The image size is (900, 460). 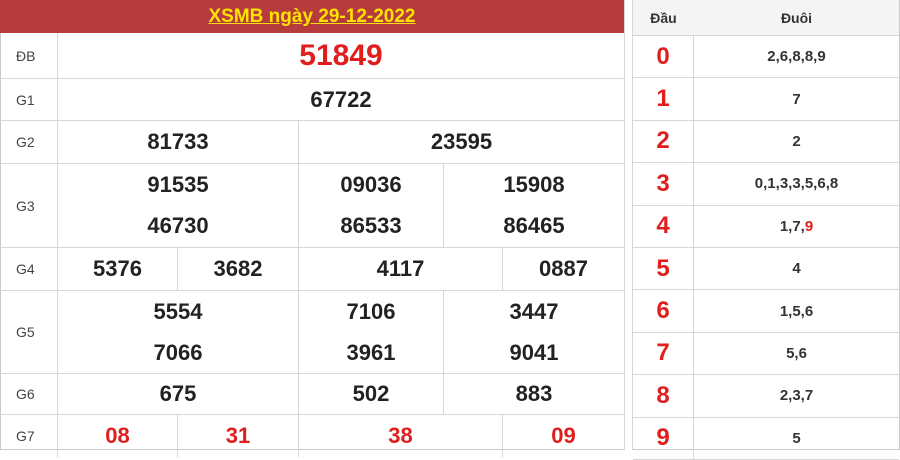 I want to click on loto-tail-digits: 1,7, 9, so click(x=796, y=226).